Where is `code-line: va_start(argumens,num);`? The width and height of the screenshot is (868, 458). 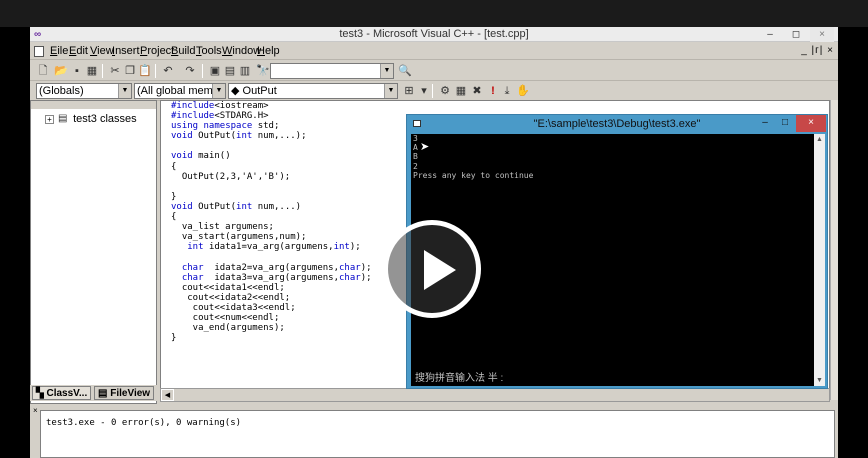
code-line: va_start(argumens,num); is located at coordinates (271, 237).